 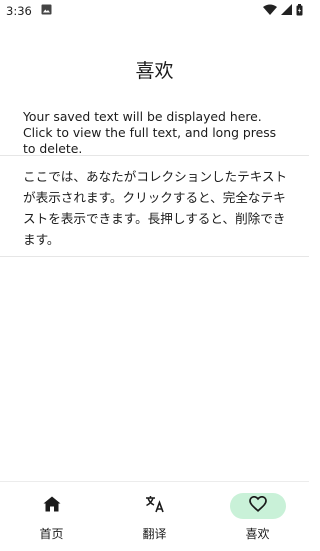 I want to click on nav-item-home: 首页, so click(x=51, y=516).